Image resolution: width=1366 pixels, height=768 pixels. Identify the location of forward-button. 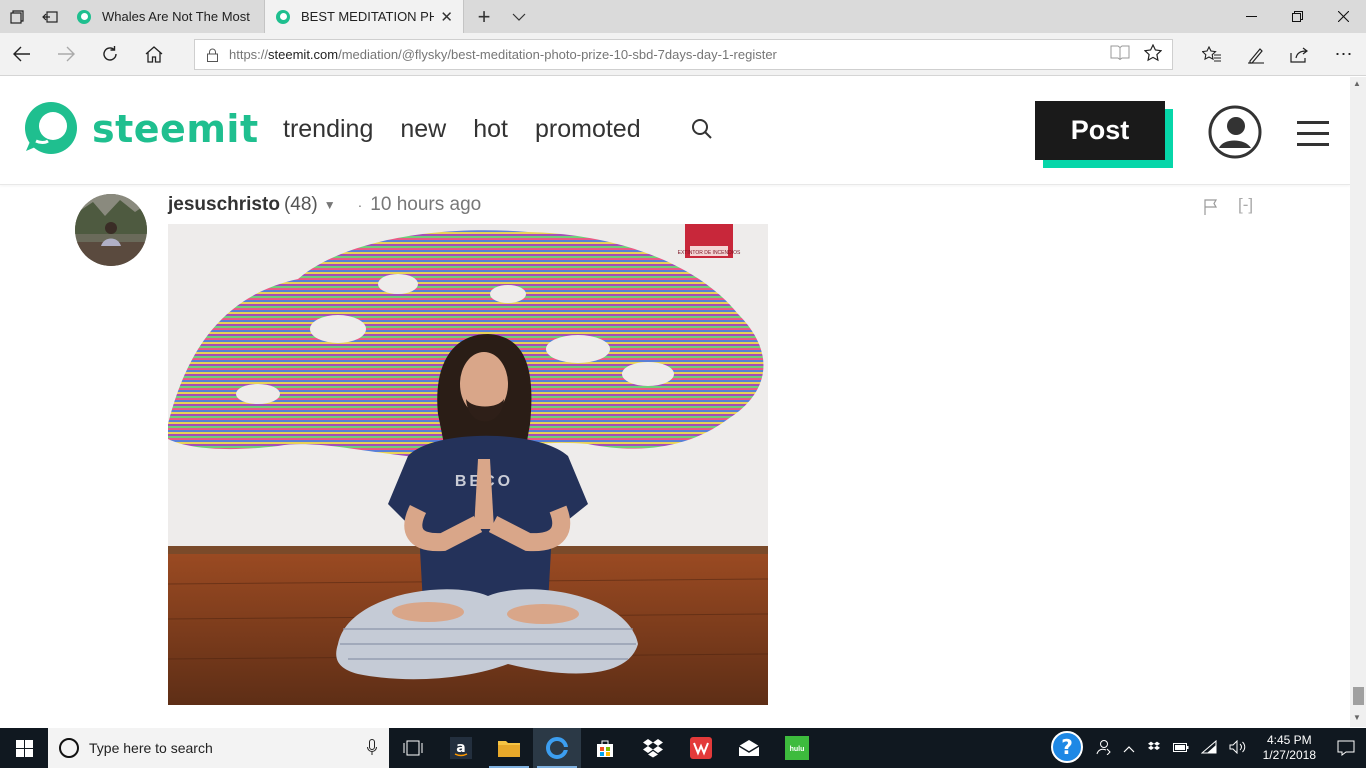
(66, 54).